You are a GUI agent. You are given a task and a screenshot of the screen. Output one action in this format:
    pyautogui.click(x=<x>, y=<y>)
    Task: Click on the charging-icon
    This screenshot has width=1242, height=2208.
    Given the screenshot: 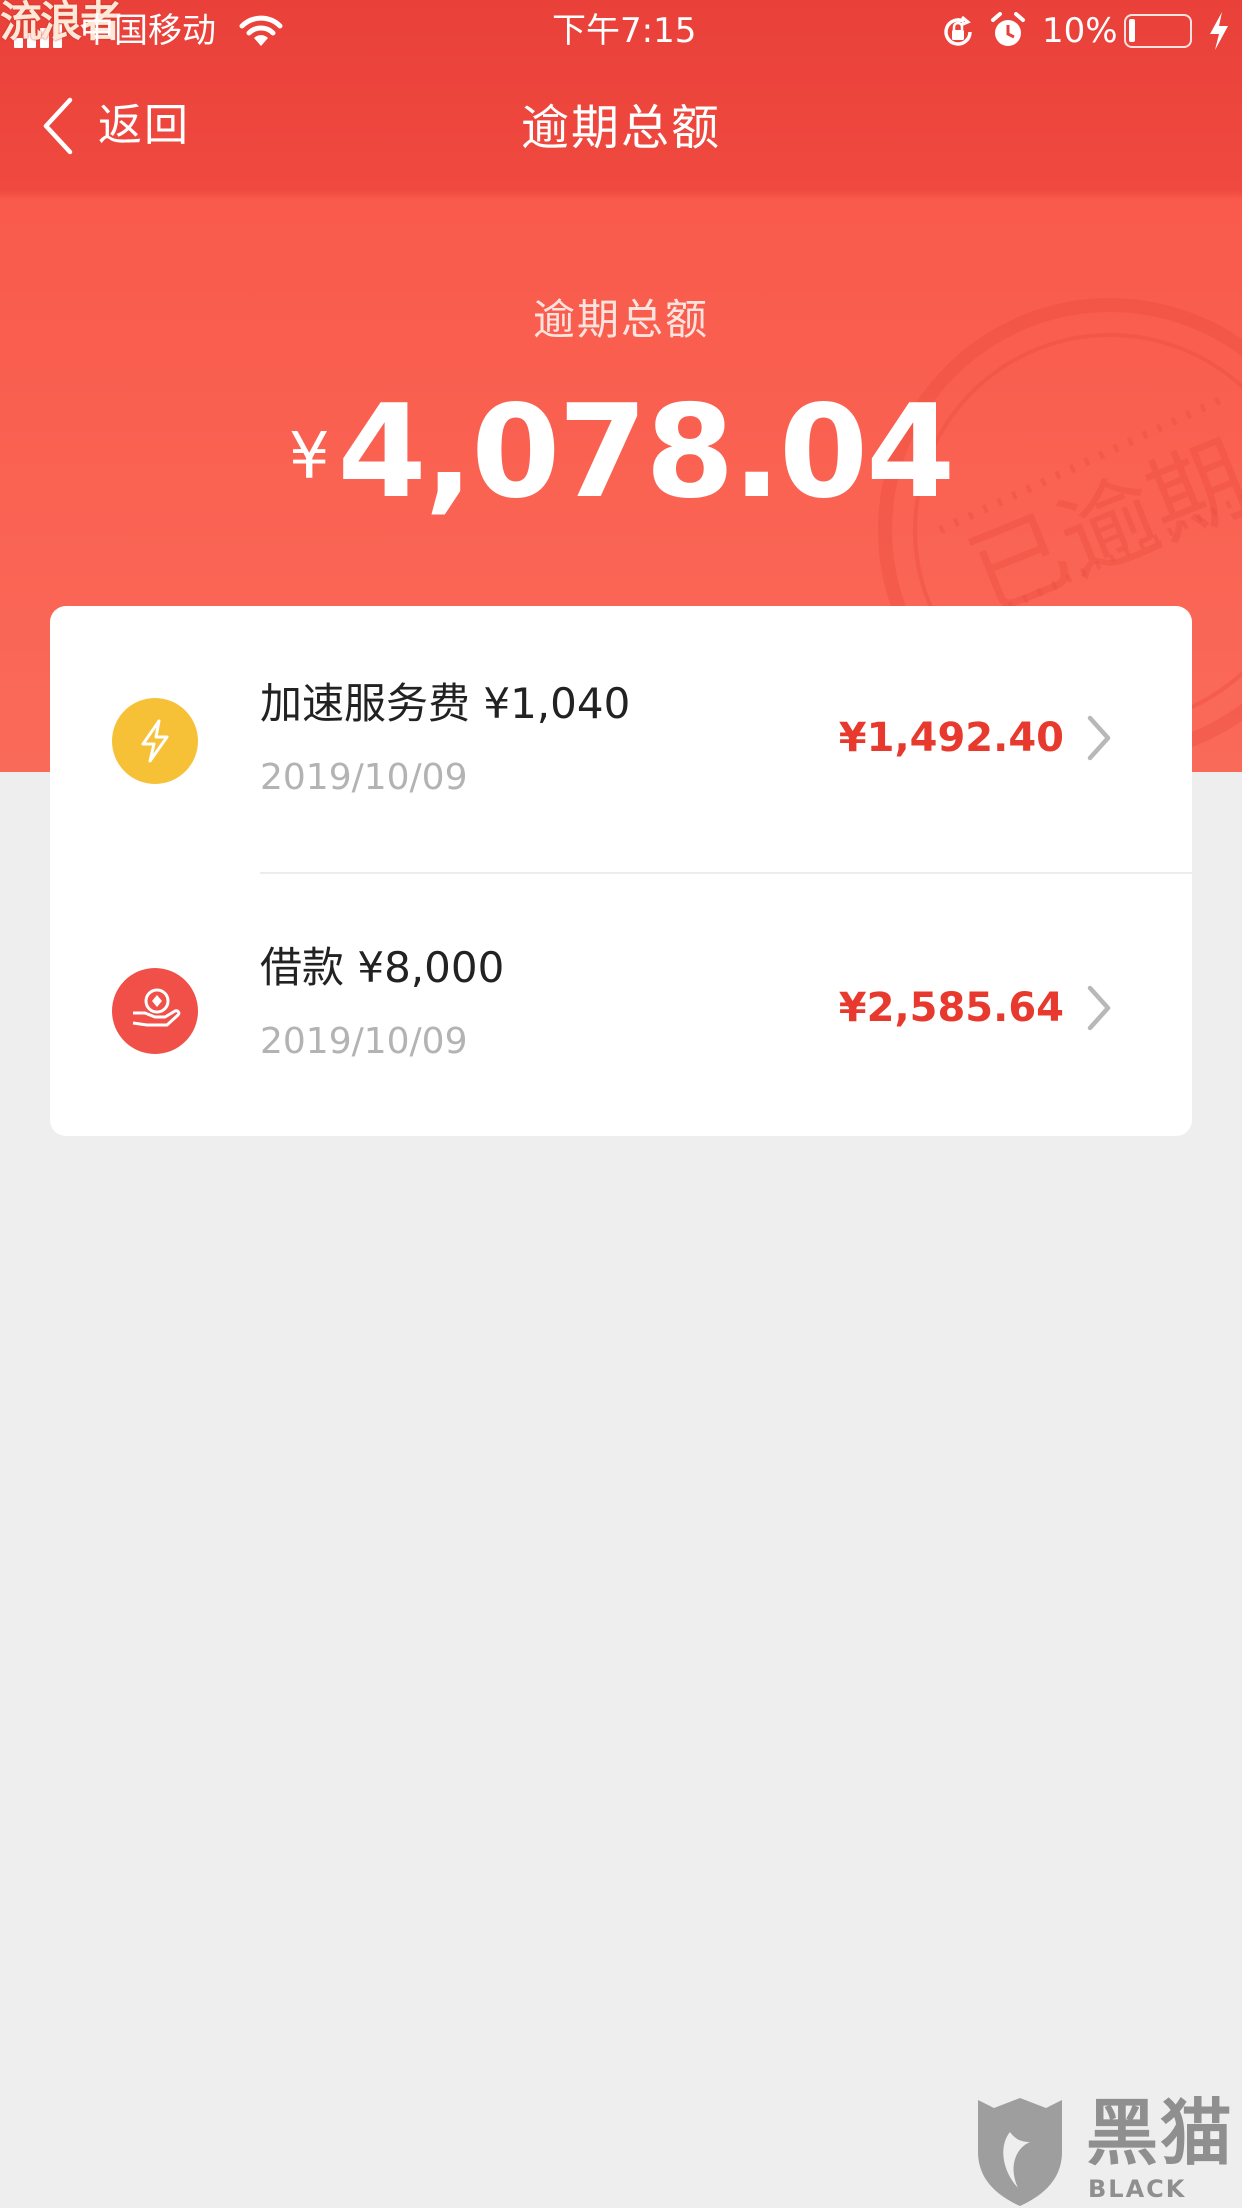 What is the action you would take?
    pyautogui.click(x=1219, y=31)
    